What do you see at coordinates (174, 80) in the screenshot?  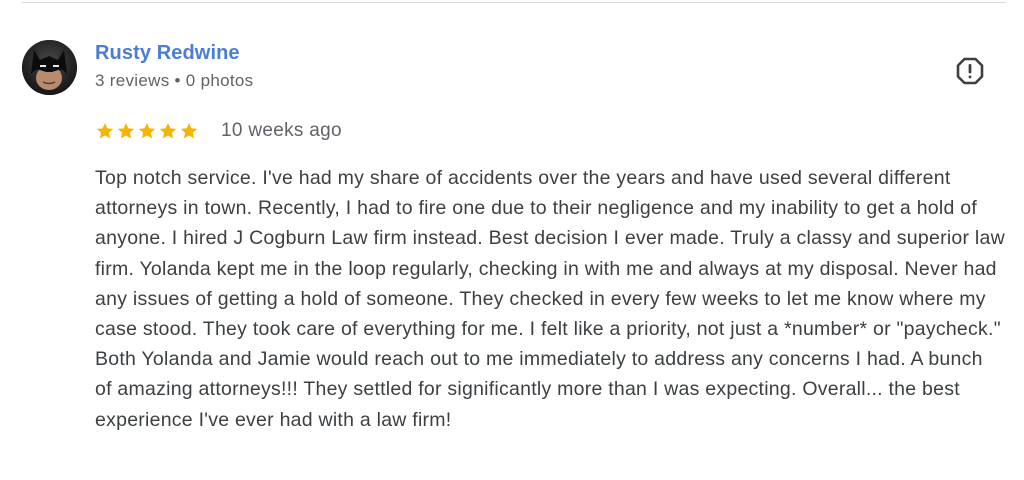 I see `author-meta: 3 reviews • 0 photos` at bounding box center [174, 80].